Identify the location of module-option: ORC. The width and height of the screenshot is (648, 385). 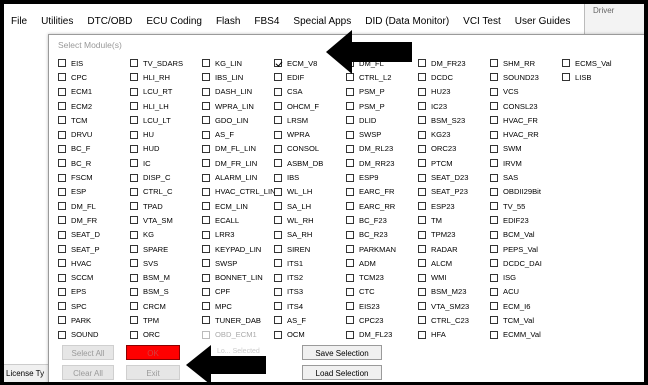
(166, 335).